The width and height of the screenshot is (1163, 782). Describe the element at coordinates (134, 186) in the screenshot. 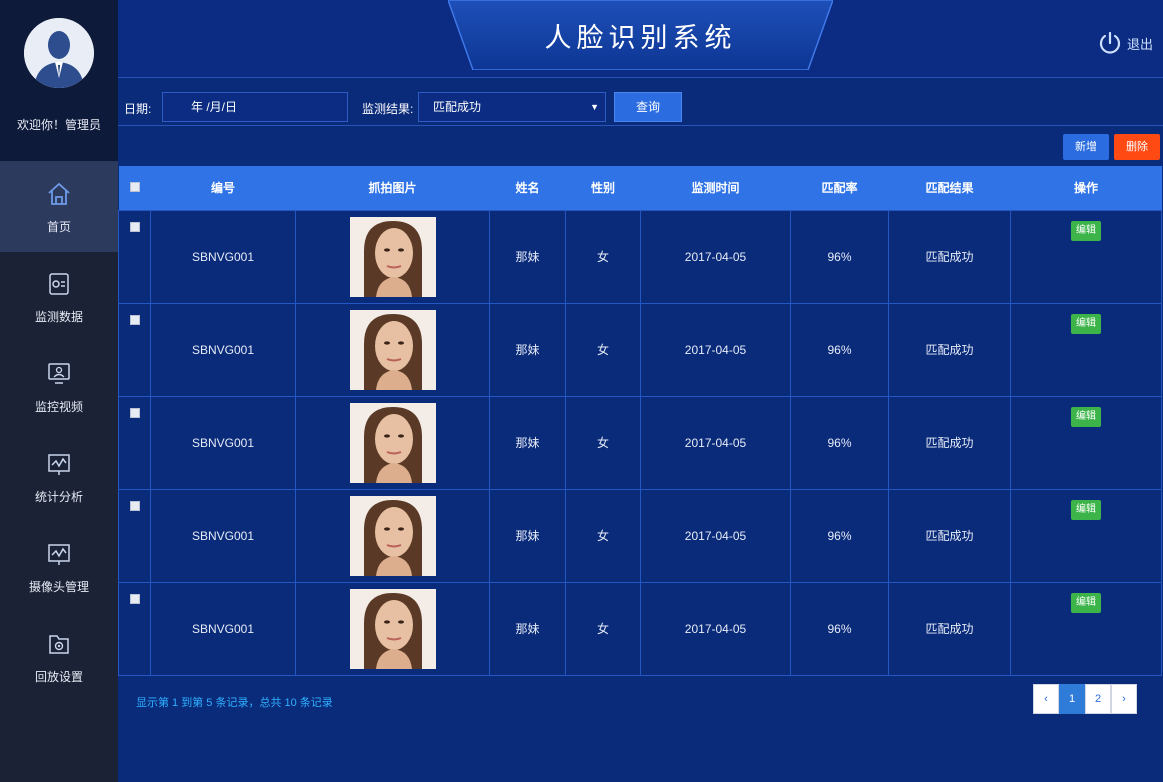

I see `select-all-checkbox` at that location.